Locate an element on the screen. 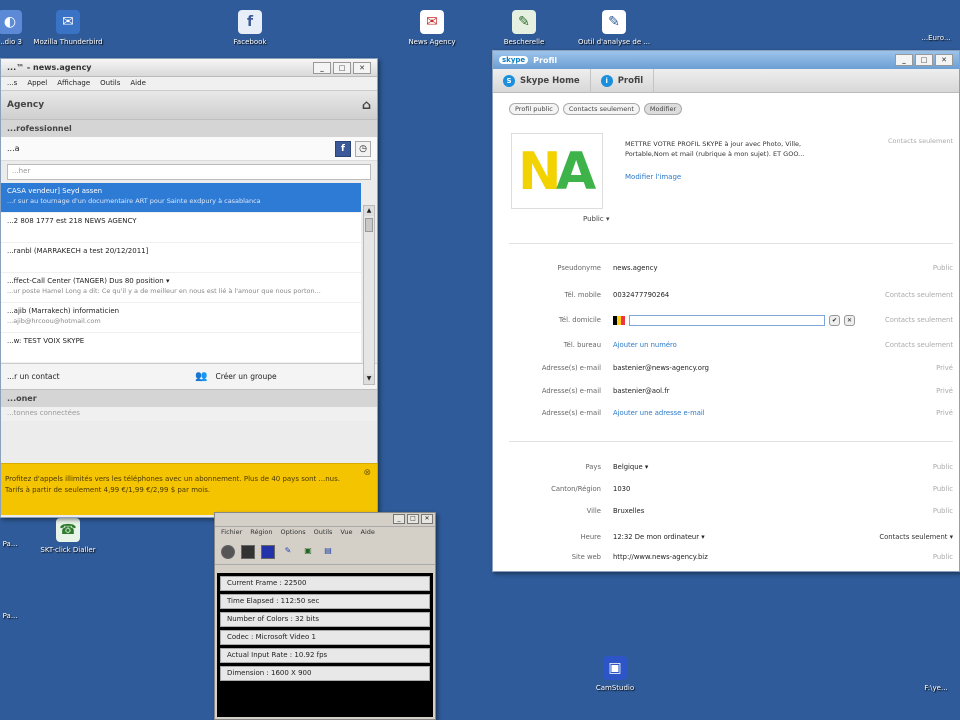 The width and height of the screenshot is (960, 720). desktop-icon-label: CamStudio is located at coordinates (615, 688).